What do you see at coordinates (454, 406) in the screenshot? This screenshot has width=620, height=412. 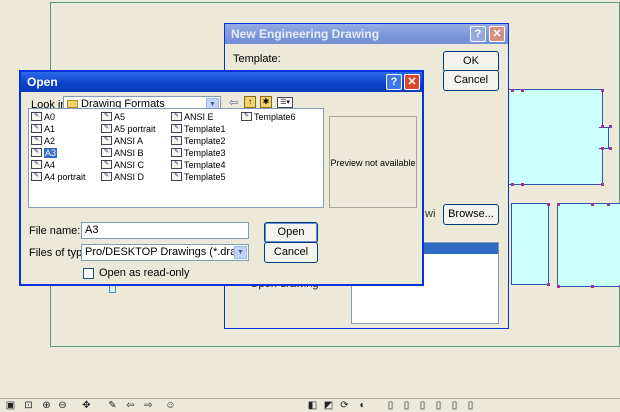 I see `tool-e-icon: ▯` at bounding box center [454, 406].